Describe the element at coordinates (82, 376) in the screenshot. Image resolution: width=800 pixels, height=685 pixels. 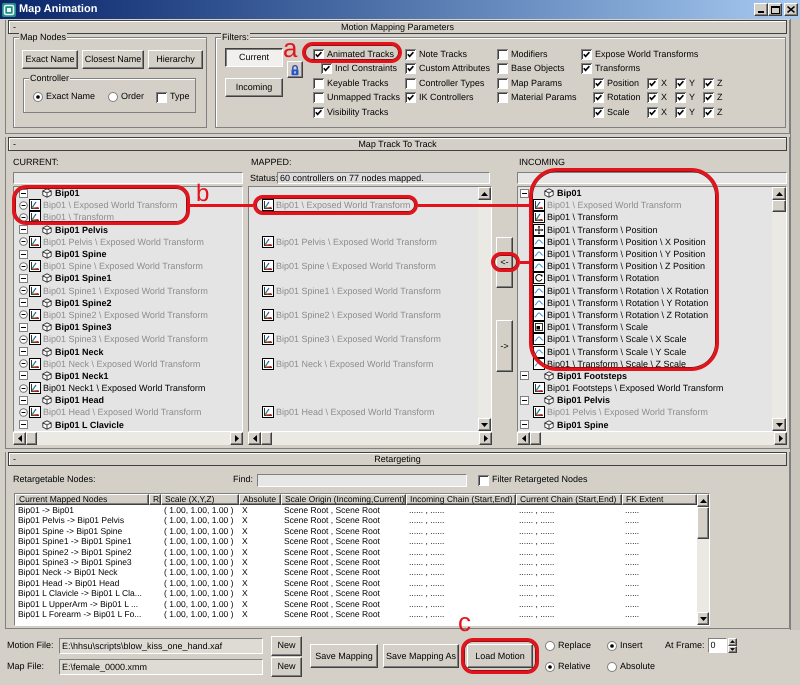
I see `tree-node: Bip01 Neck1` at that location.